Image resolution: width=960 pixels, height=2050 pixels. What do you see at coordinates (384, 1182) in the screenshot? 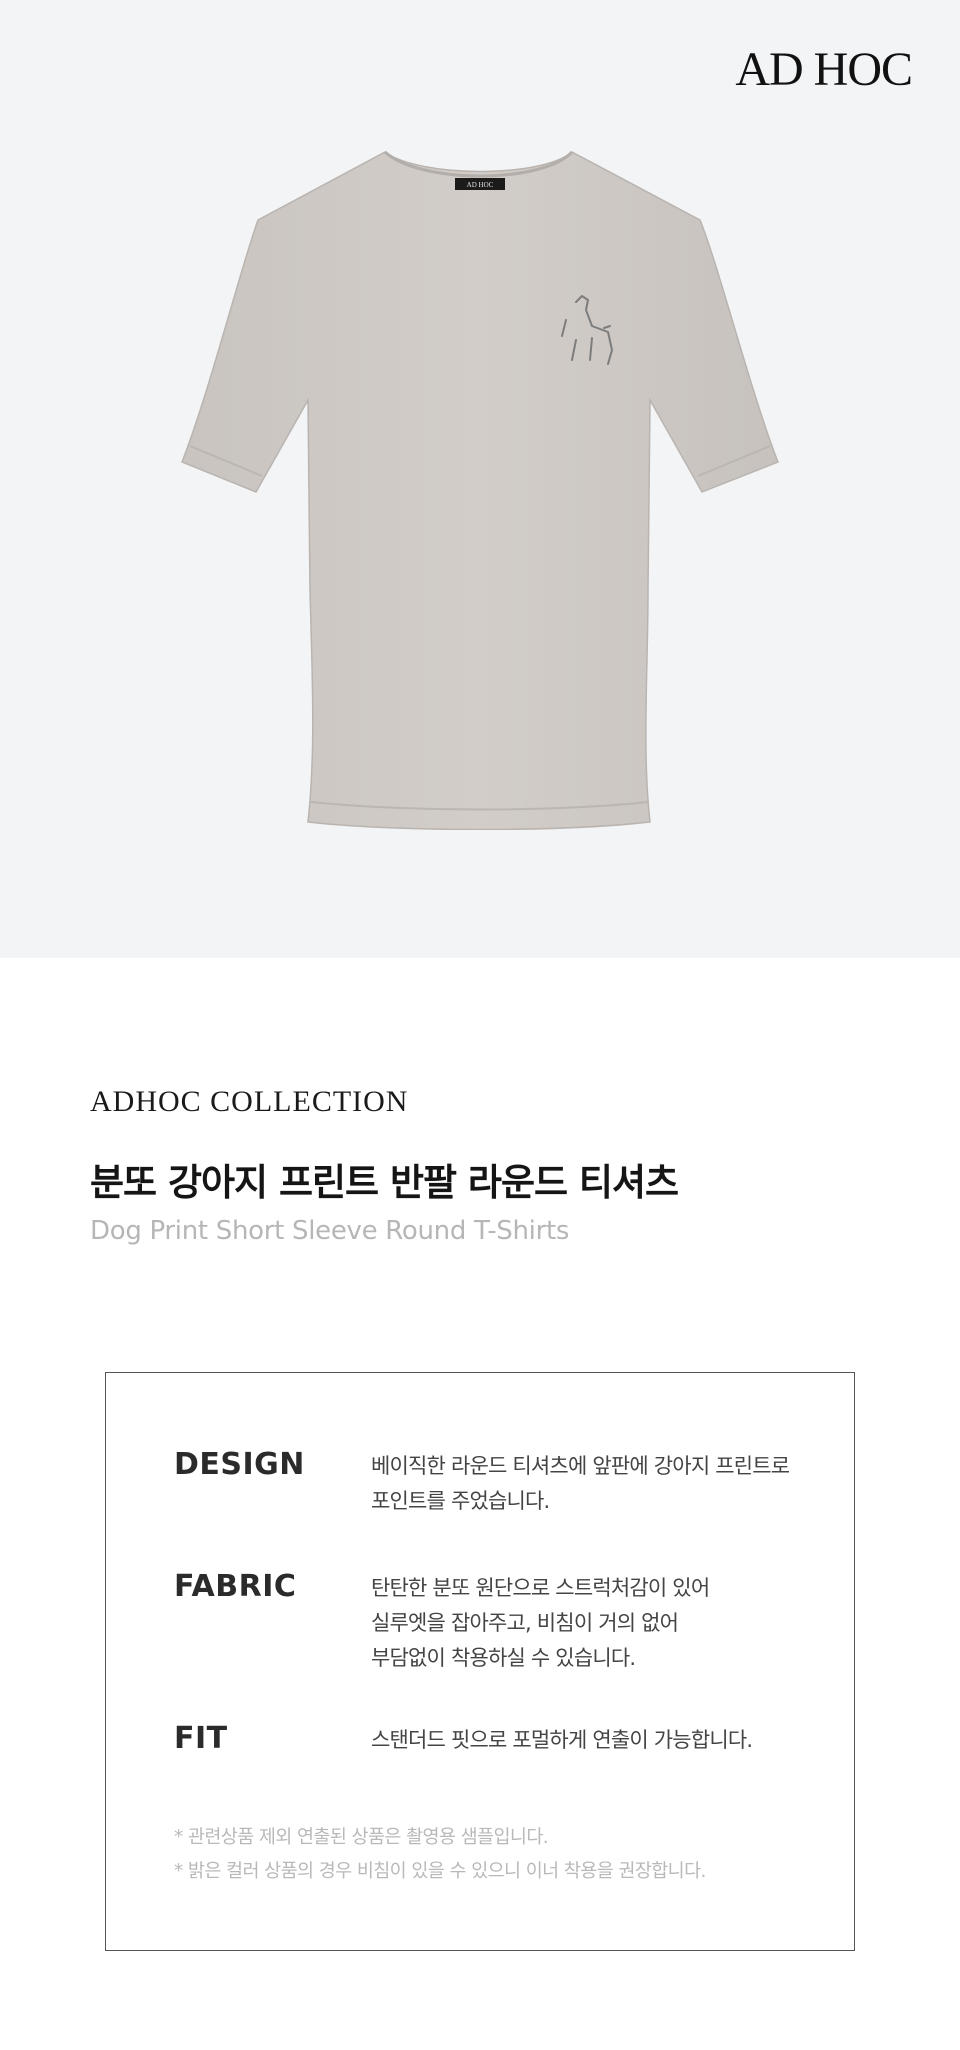
I see `product-name-korean: 분또 강아지 프린트 반팔 라운드 티셔츠` at bounding box center [384, 1182].